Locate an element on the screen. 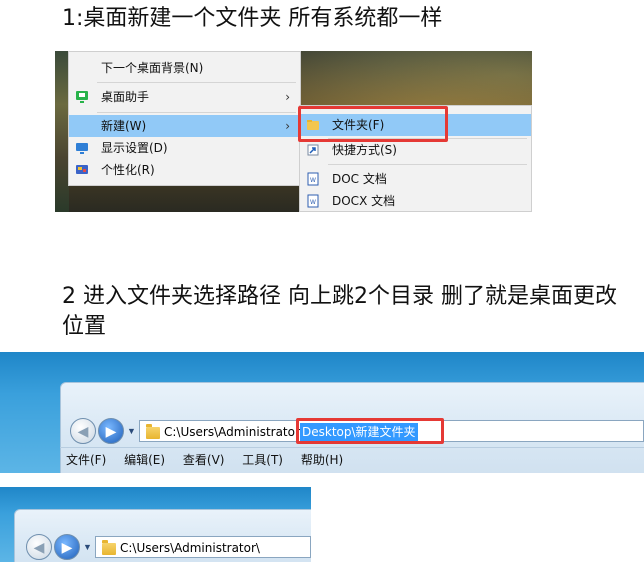 Image resolution: width=644 pixels, height=562 pixels. menu-item-label: DOCX 文档 is located at coordinates (364, 201).